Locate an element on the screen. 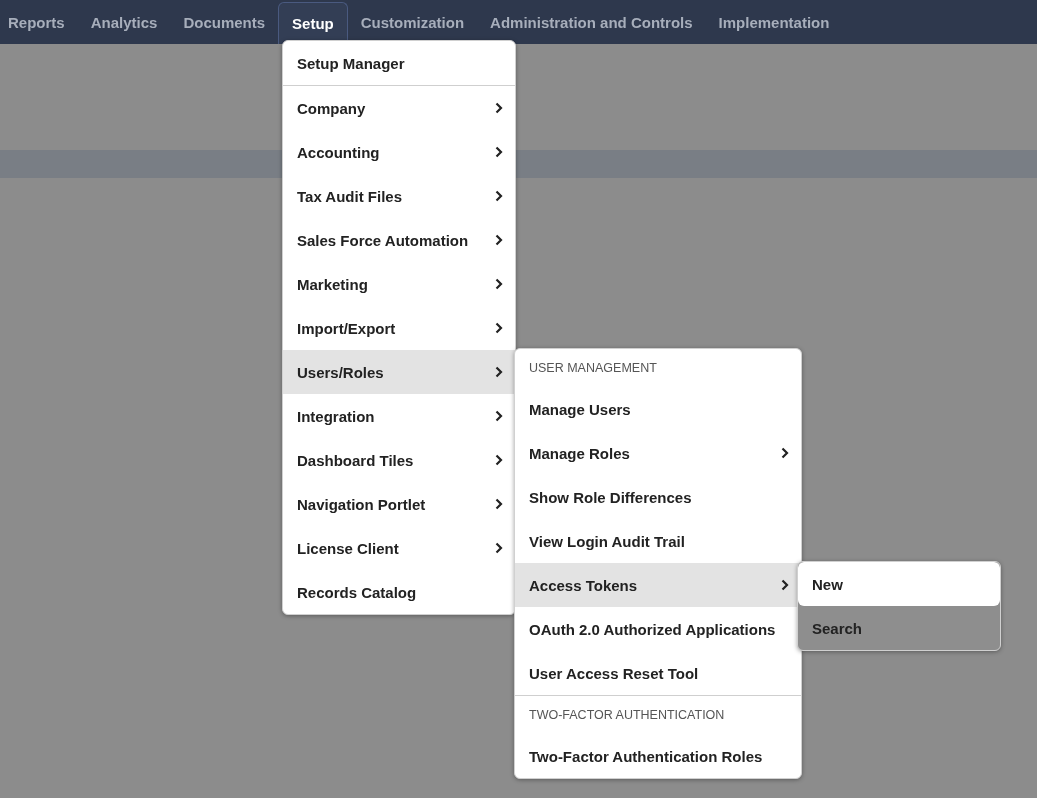  menu-item-label: Navigation Portlet is located at coordinates (361, 504).